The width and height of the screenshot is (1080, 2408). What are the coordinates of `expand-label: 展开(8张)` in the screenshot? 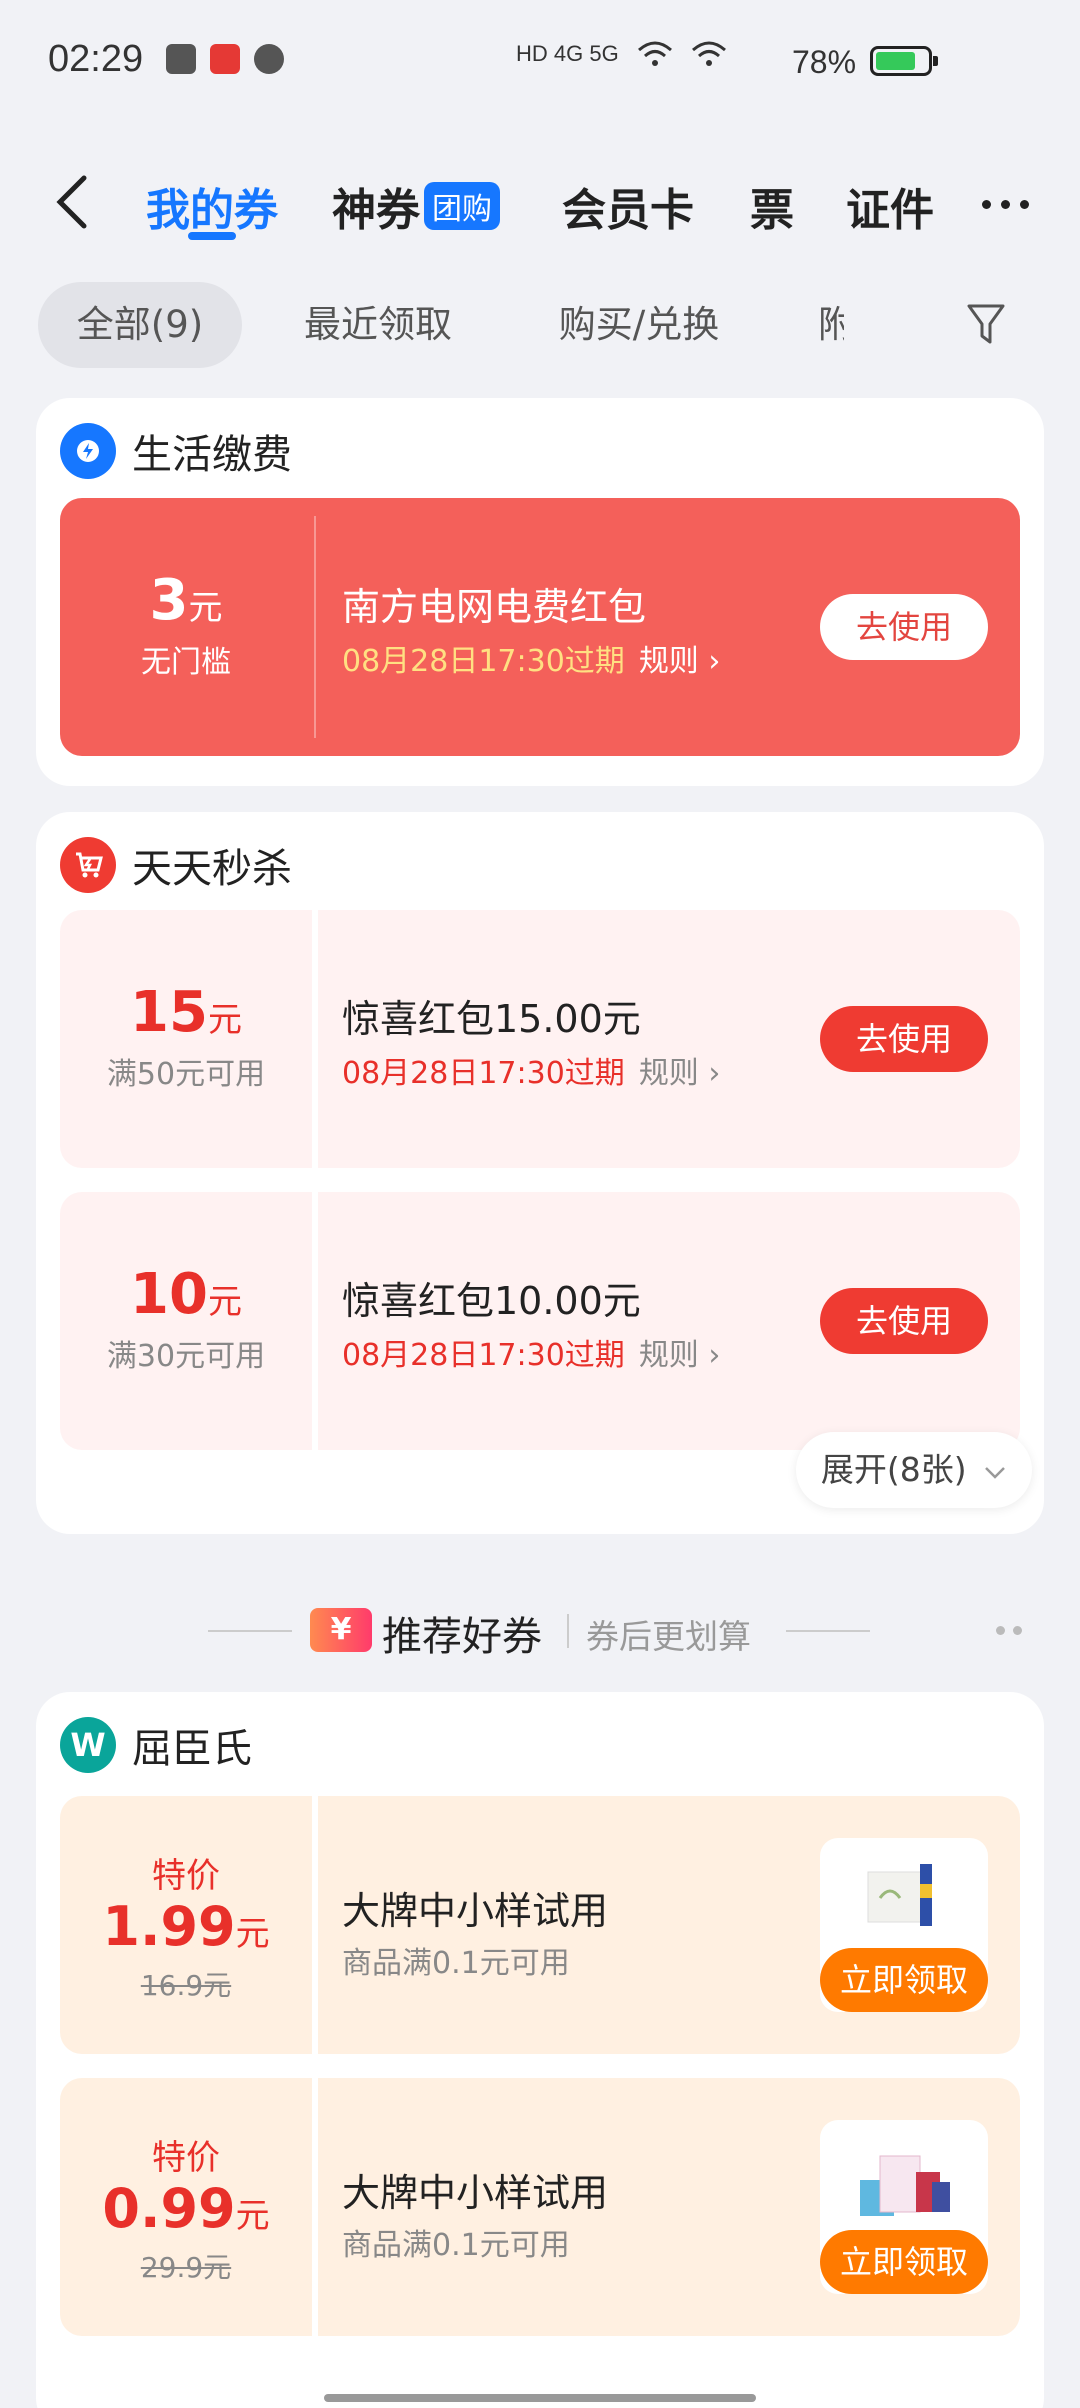 It's located at (893, 1469).